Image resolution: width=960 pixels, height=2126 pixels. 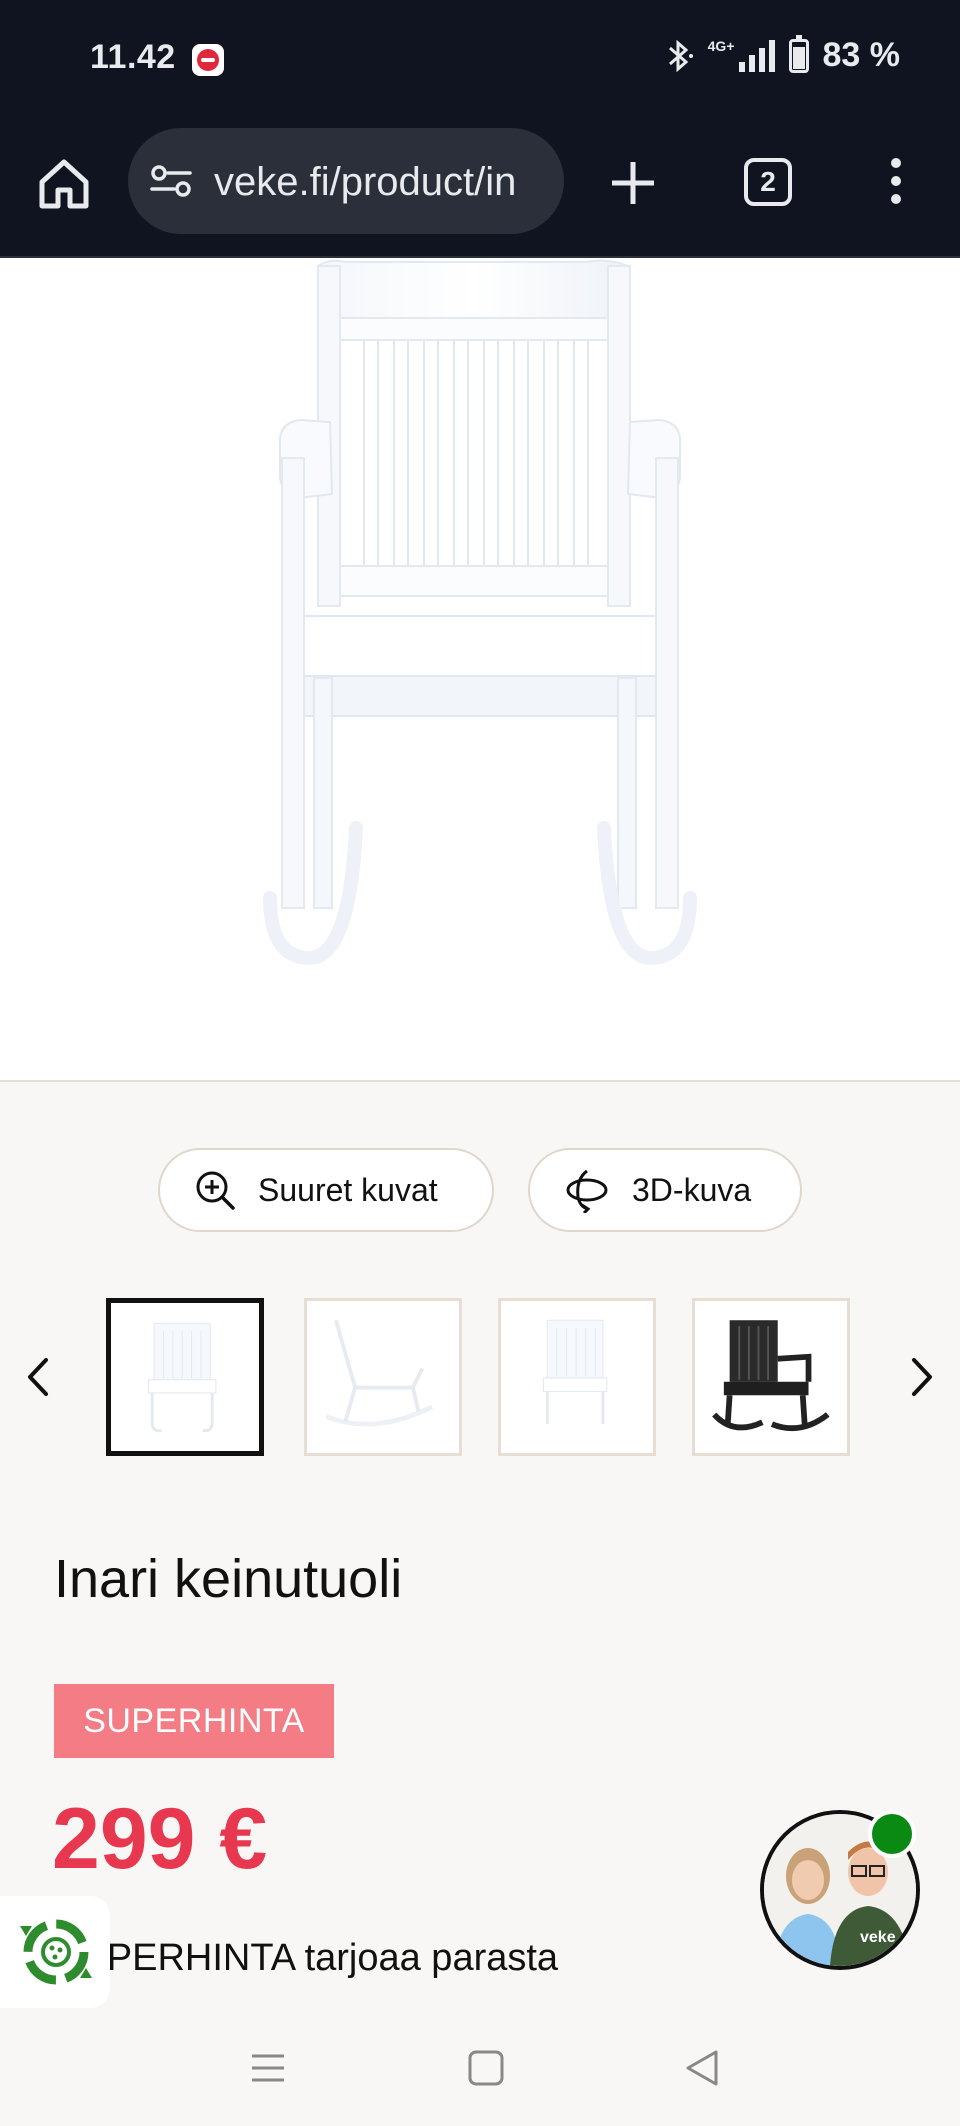 I want to click on notification-app-icon, so click(x=208, y=60).